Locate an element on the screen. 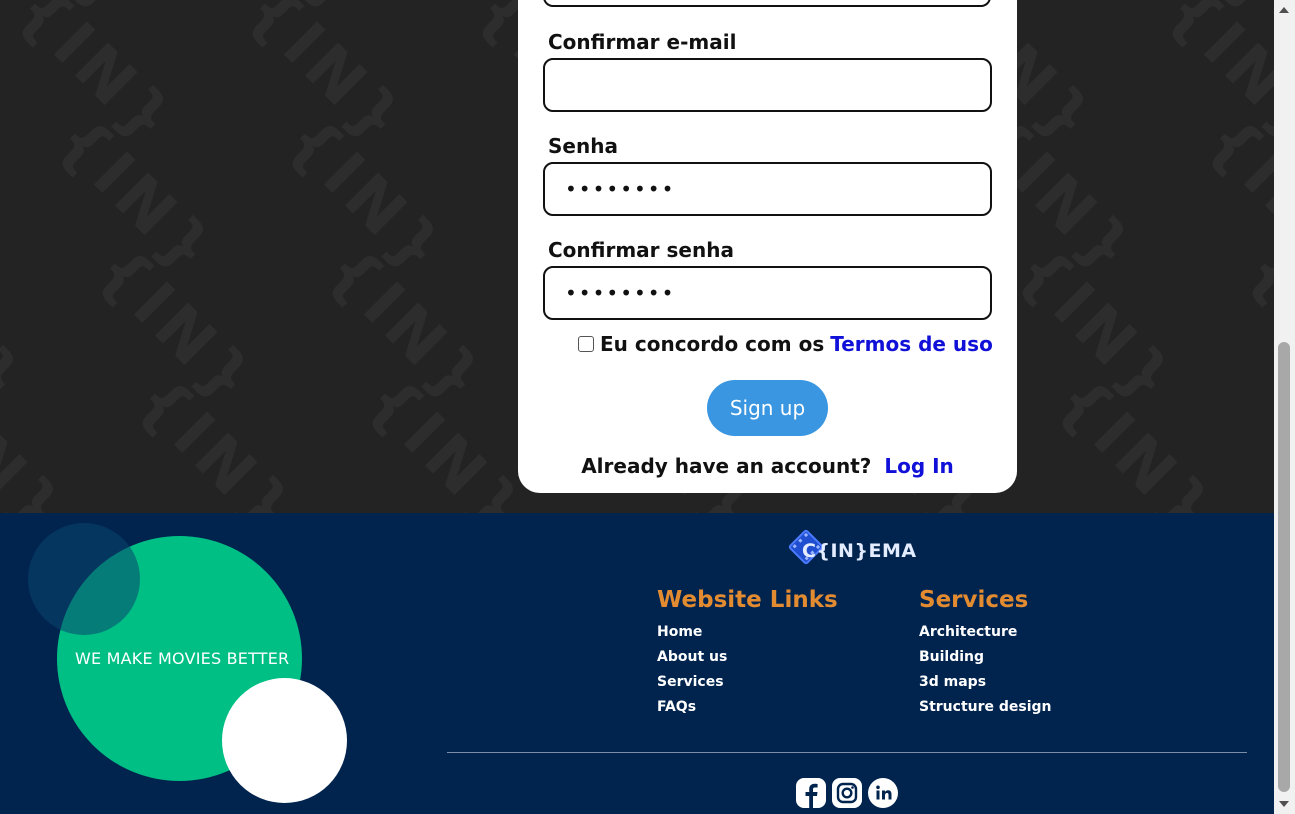 The height and width of the screenshot is (814, 1295). login-prompt-text: Already have an account? is located at coordinates (726, 466).